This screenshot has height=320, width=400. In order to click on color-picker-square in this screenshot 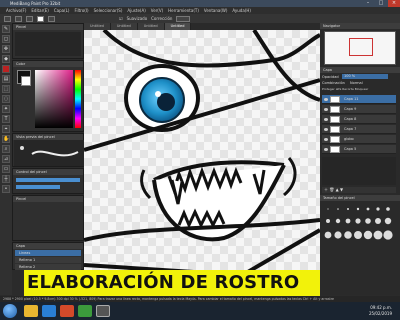, I will do `click(54, 99)`.